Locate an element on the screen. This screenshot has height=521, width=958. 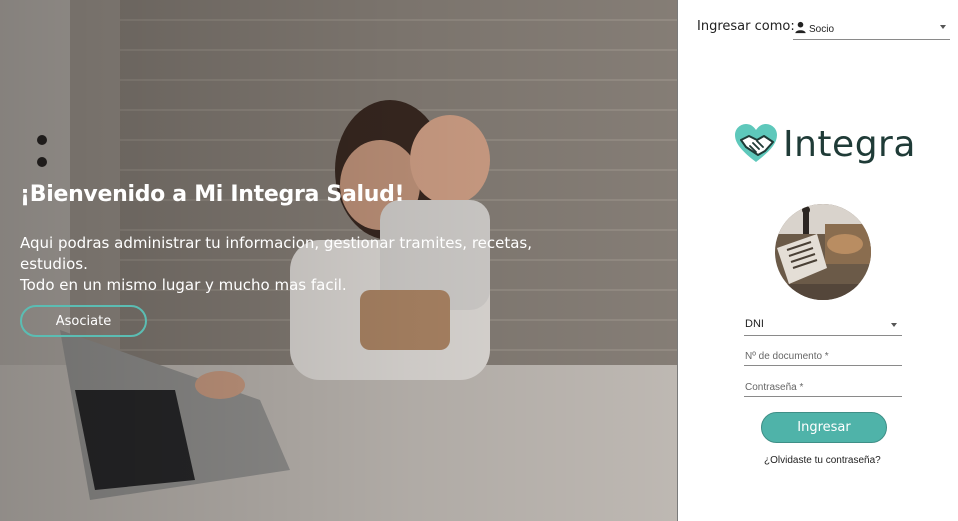
login-as-label: Ingresar como: is located at coordinates (746, 26).